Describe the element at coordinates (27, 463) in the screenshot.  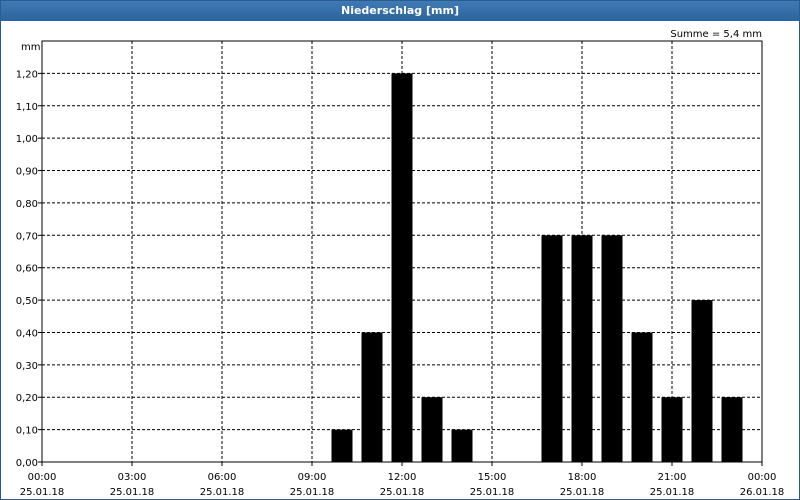
I see `y-tick-label: 0,00` at that location.